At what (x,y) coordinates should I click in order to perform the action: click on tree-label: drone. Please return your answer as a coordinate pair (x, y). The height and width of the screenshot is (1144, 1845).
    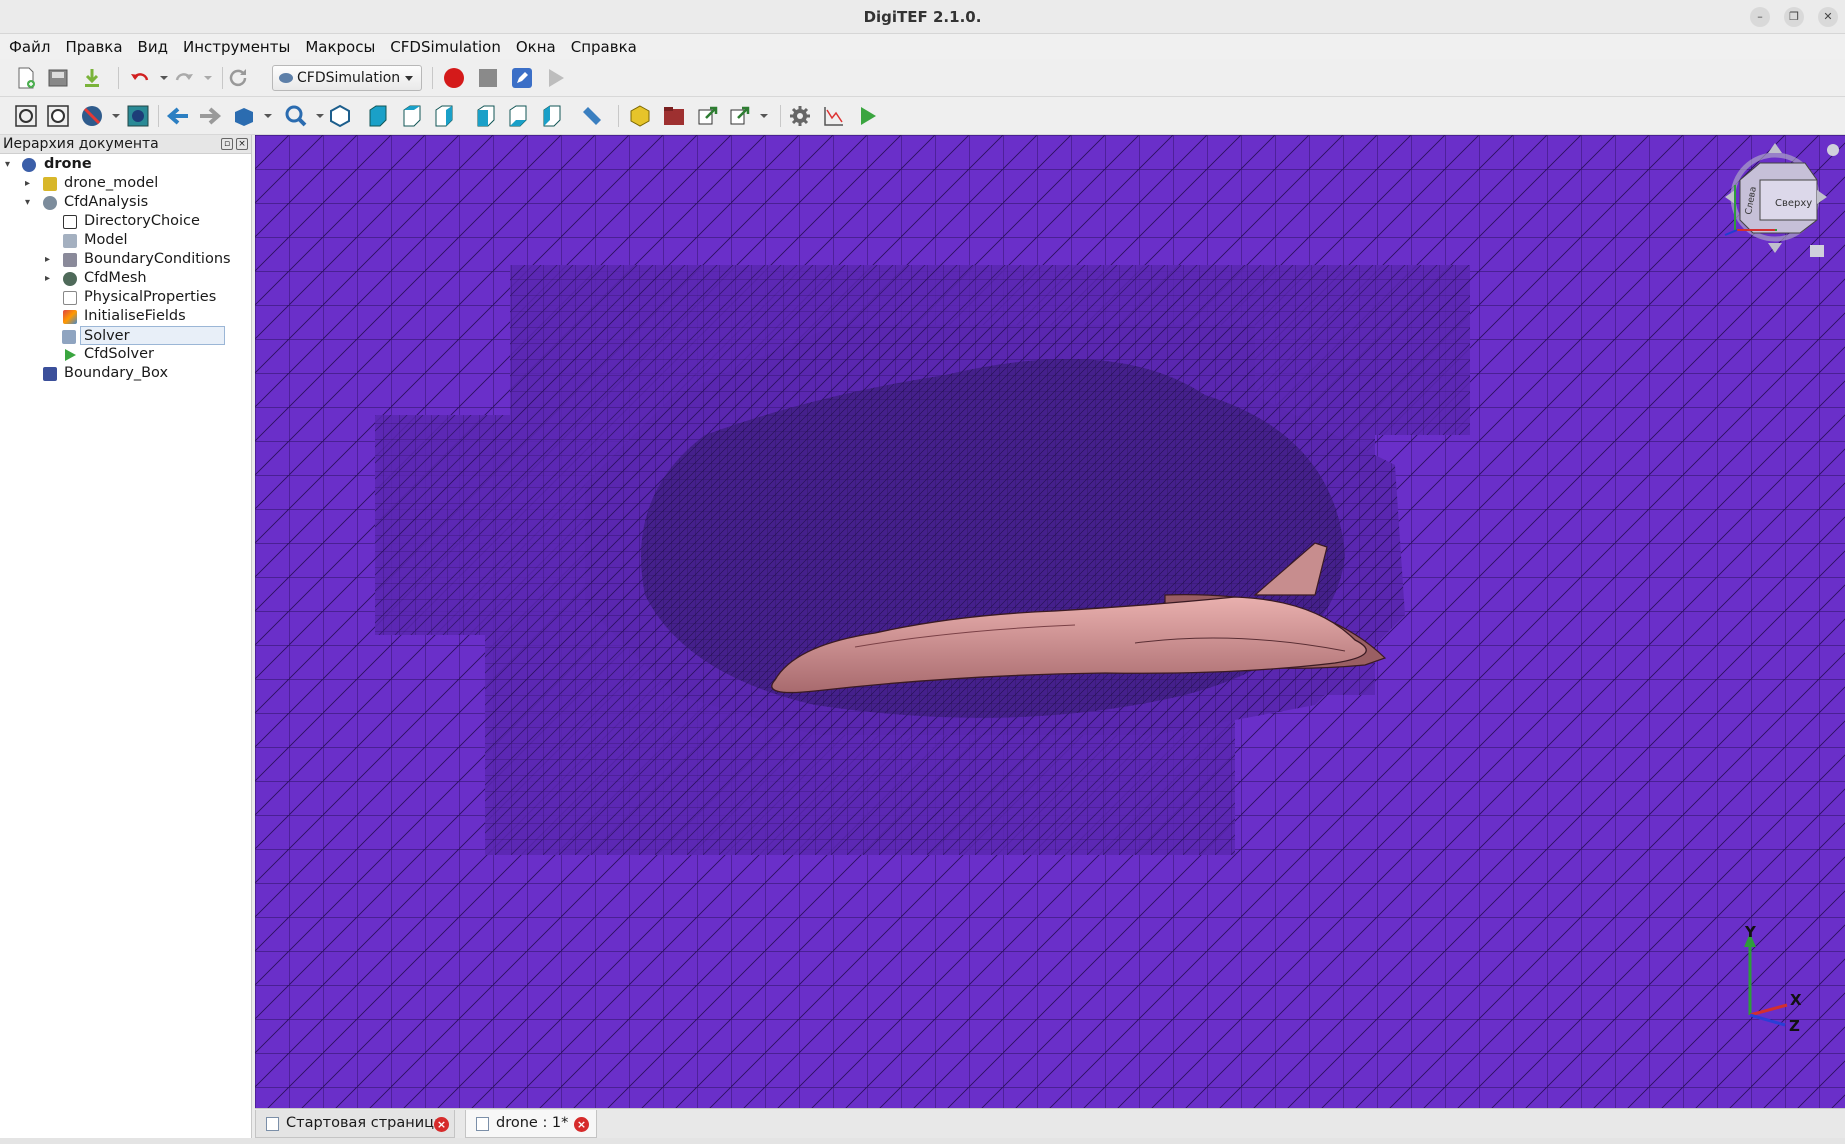
    Looking at the image, I should click on (68, 164).